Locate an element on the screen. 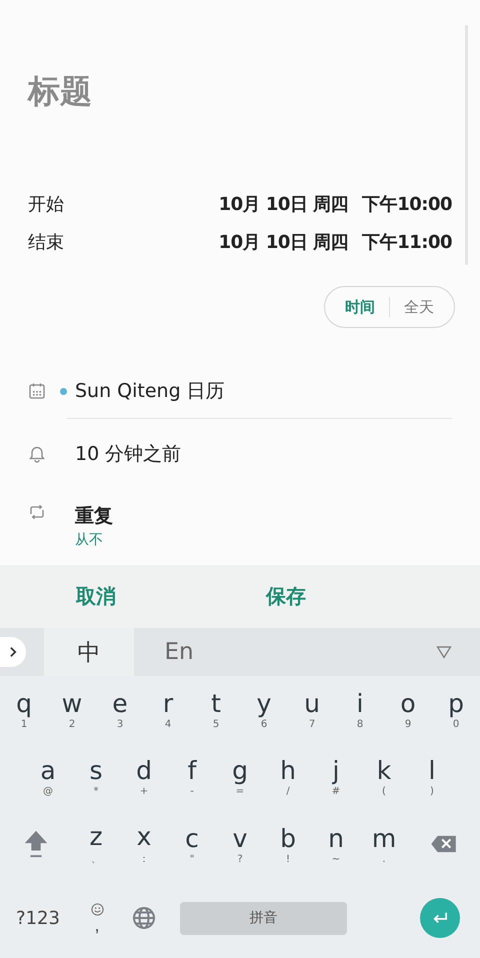 Image resolution: width=480 pixels, height=958 pixels. expand-button is located at coordinates (13, 652).